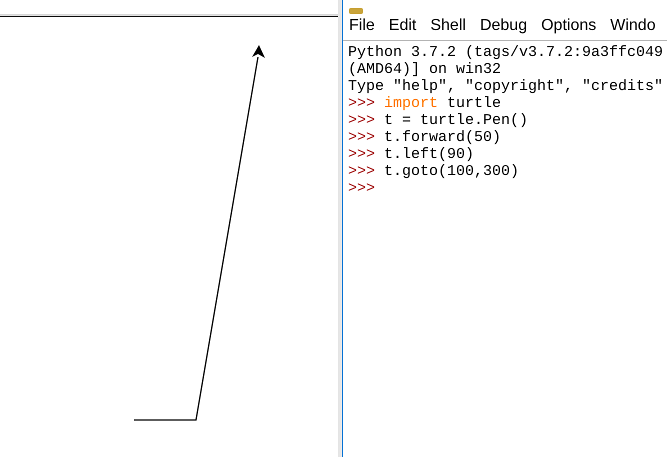  Describe the element at coordinates (429, 154) in the screenshot. I see `code-text: t.left(90)` at that location.